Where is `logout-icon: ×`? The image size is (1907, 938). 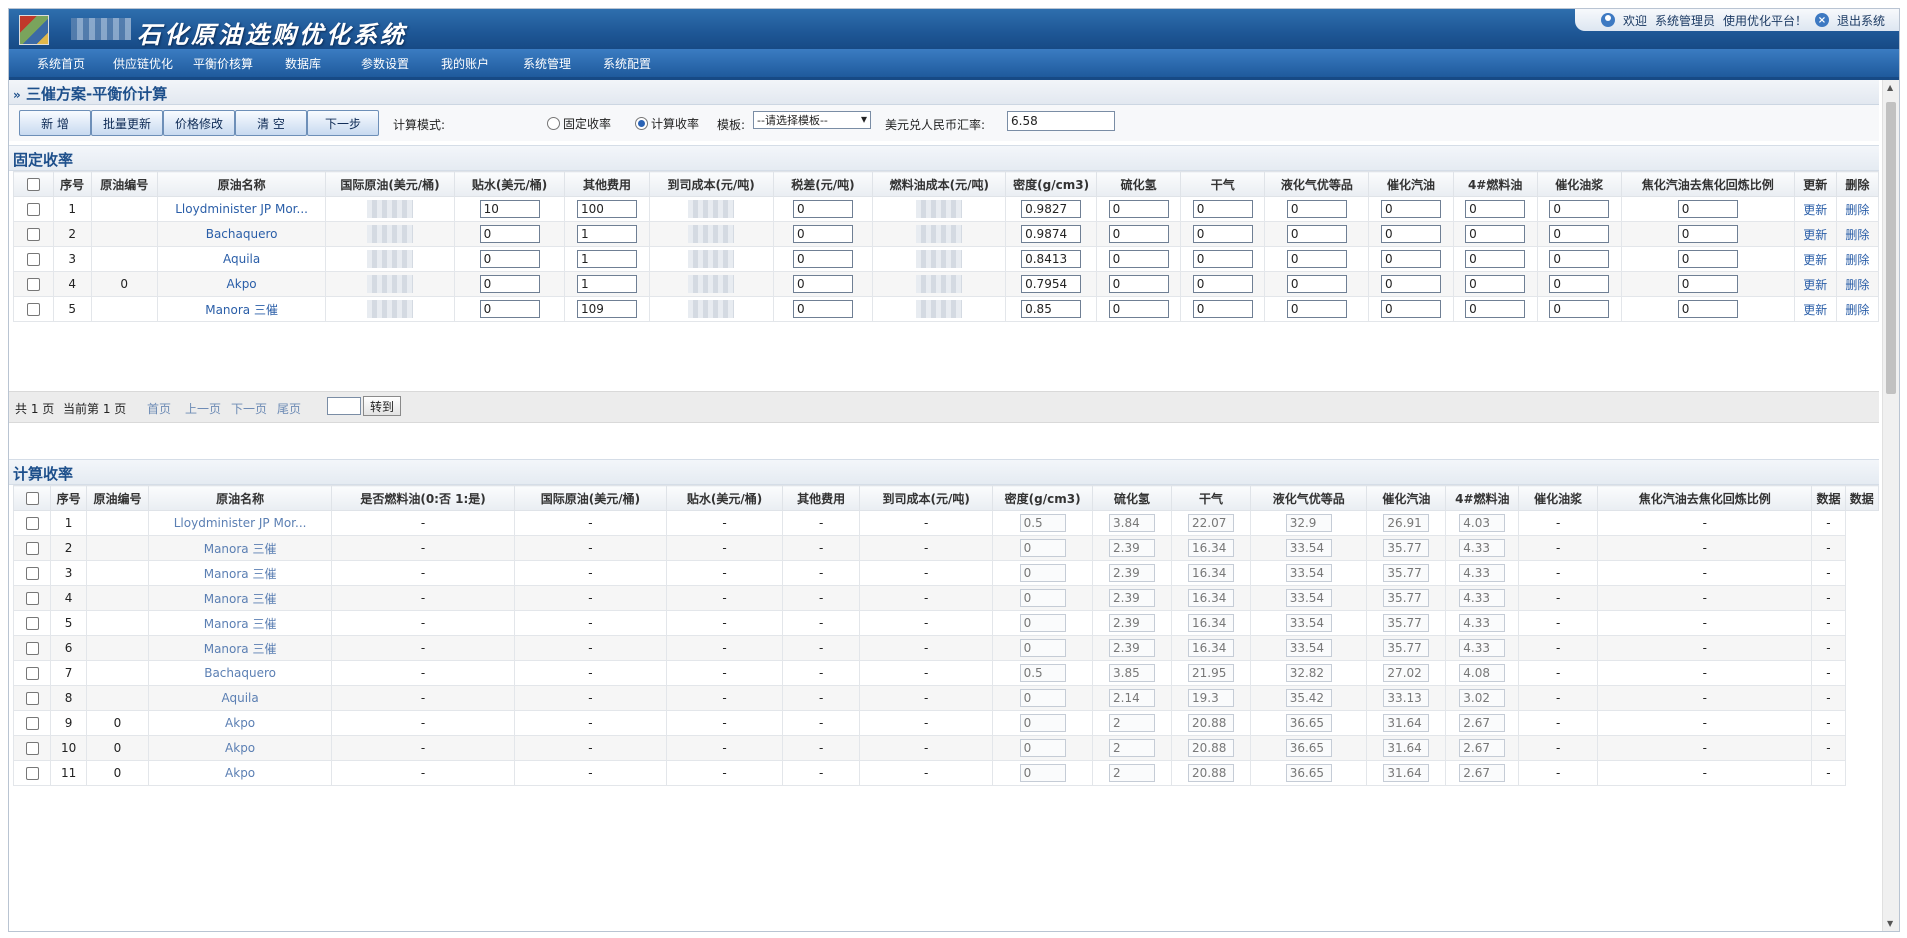
logout-icon: × is located at coordinates (1821, 20).